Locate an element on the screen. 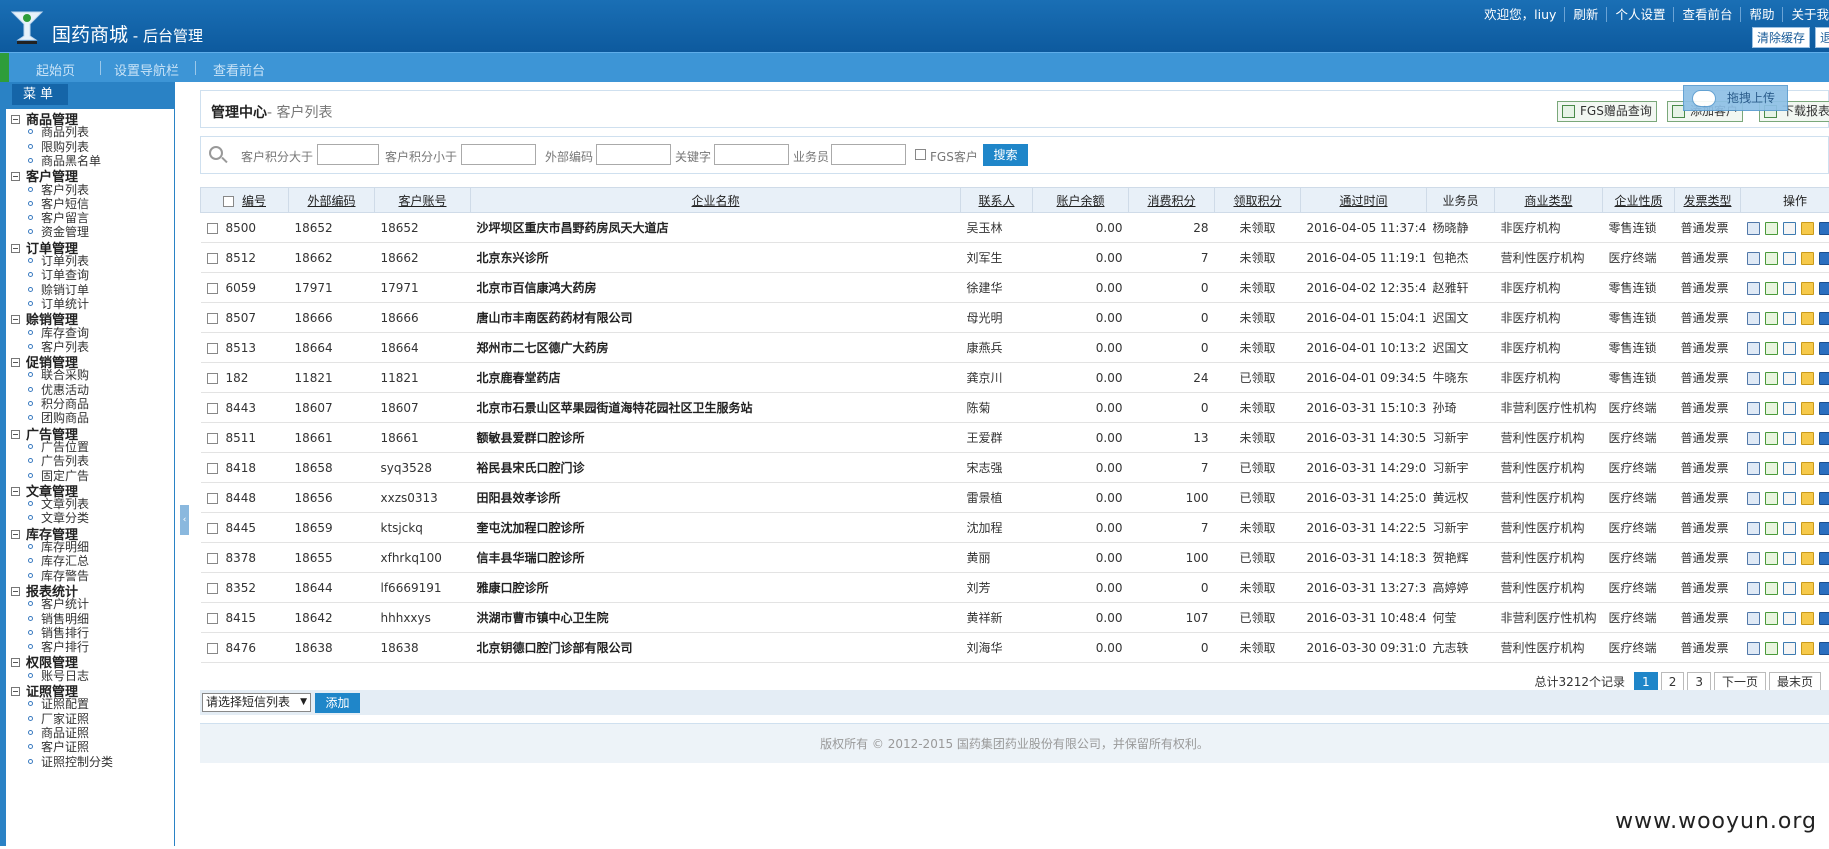 The image size is (1829, 849). cell-id: 8352 is located at coordinates (245, 588).